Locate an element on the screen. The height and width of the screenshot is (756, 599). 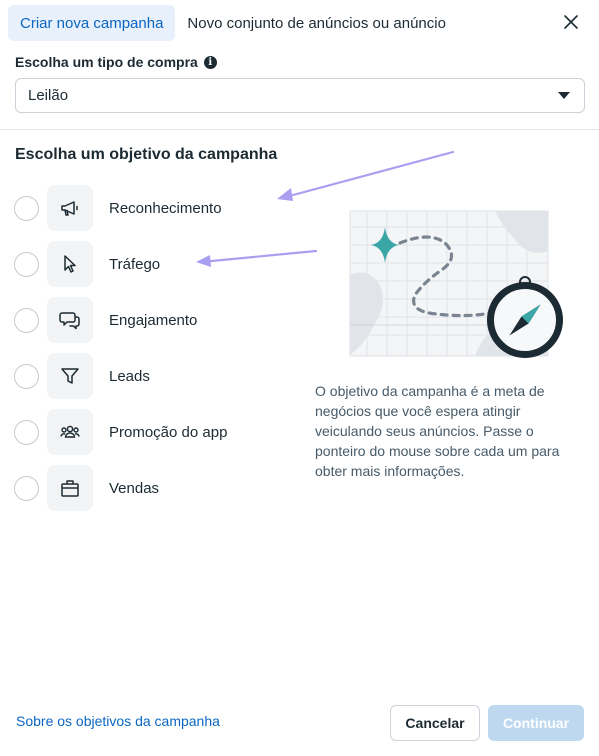
divider is located at coordinates (299, 129).